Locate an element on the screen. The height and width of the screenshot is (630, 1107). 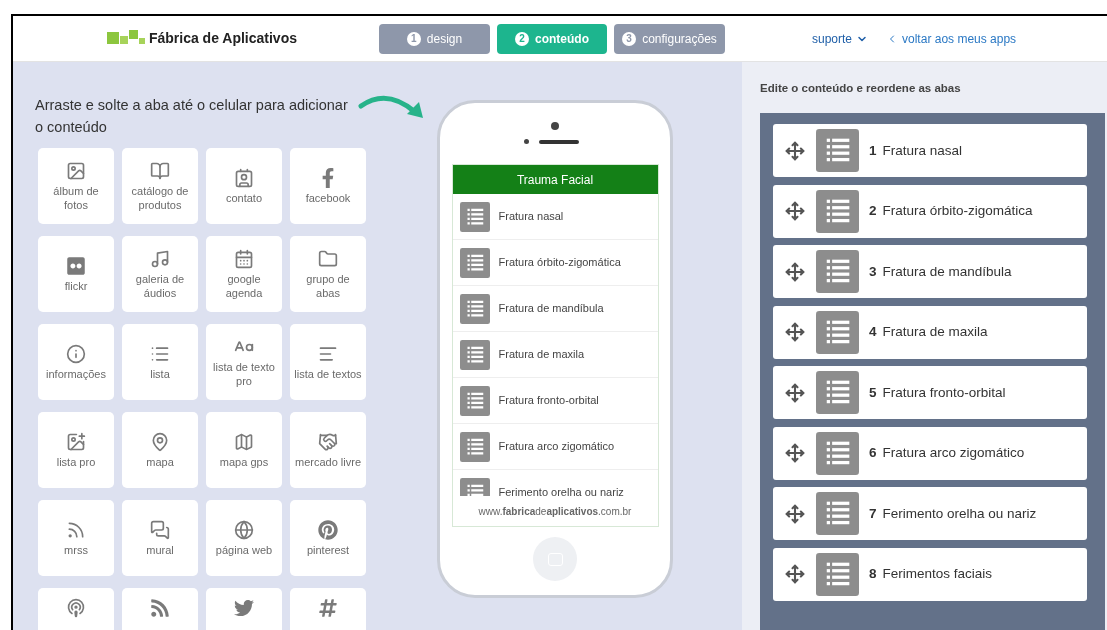
tab-title: Fratura fronto-orbital is located at coordinates (944, 392).